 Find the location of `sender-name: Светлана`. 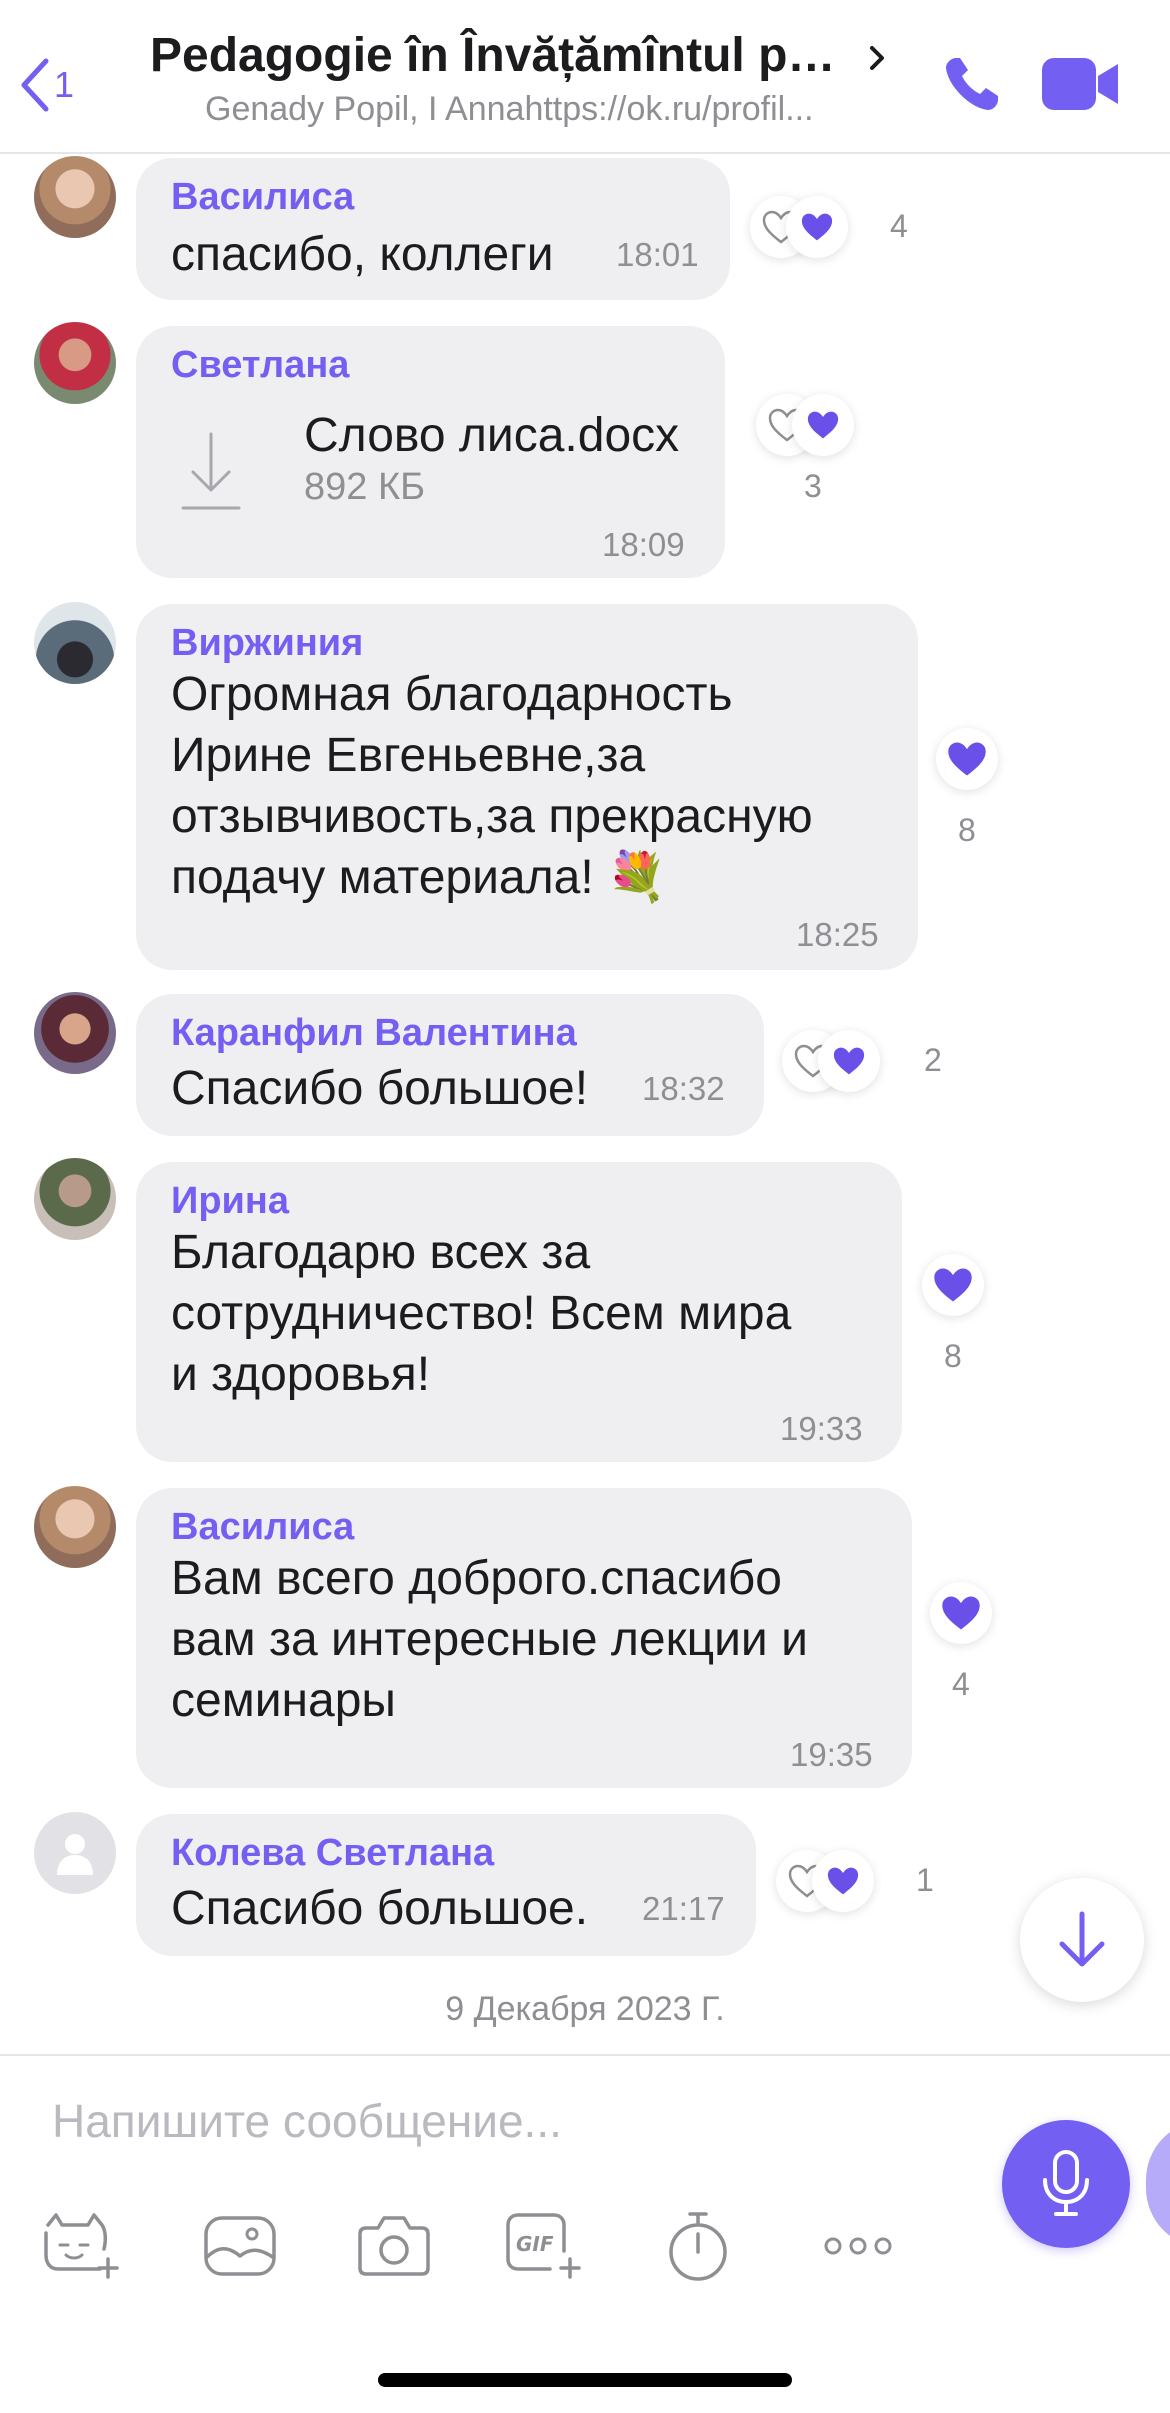

sender-name: Светлана is located at coordinates (260, 365).